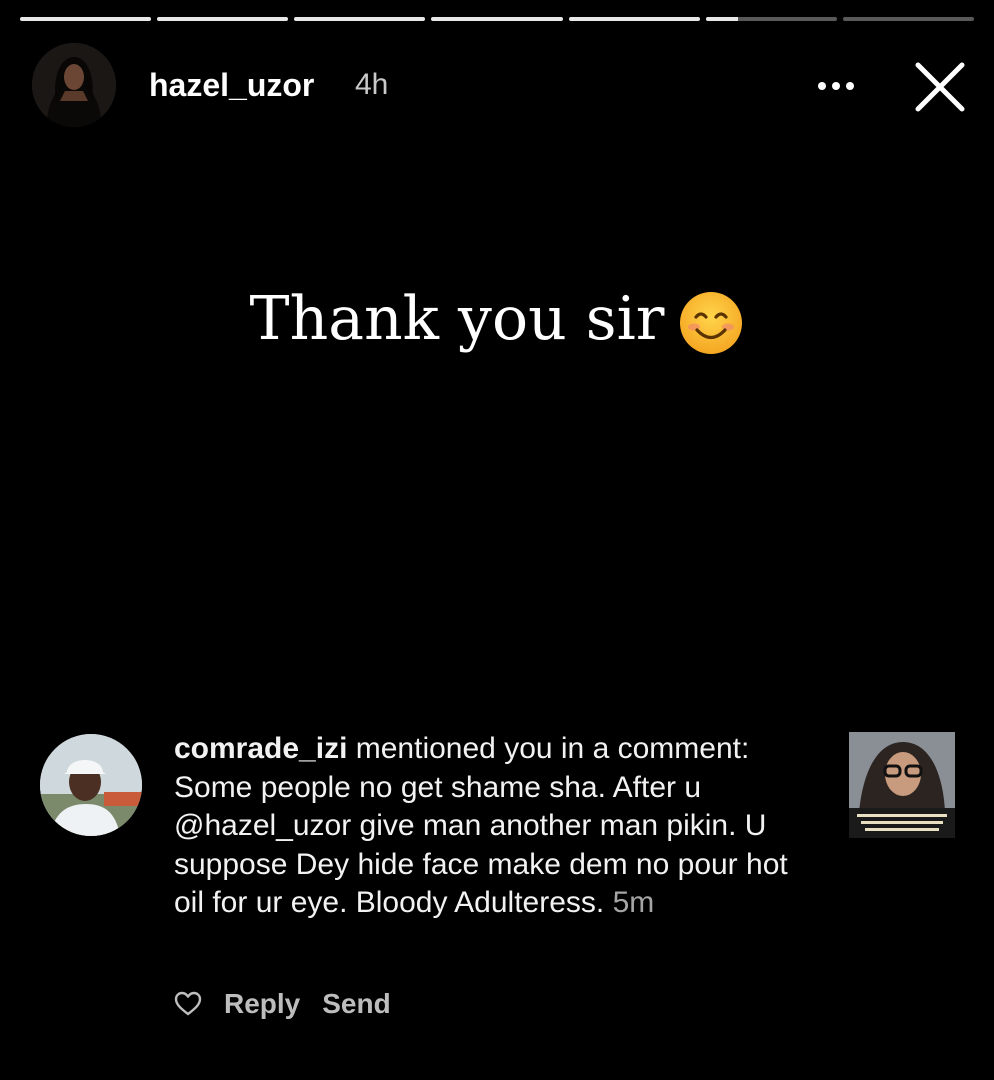 This screenshot has width=994, height=1080. Describe the element at coordinates (711, 323) in the screenshot. I see `smiling-face-emoji` at that location.